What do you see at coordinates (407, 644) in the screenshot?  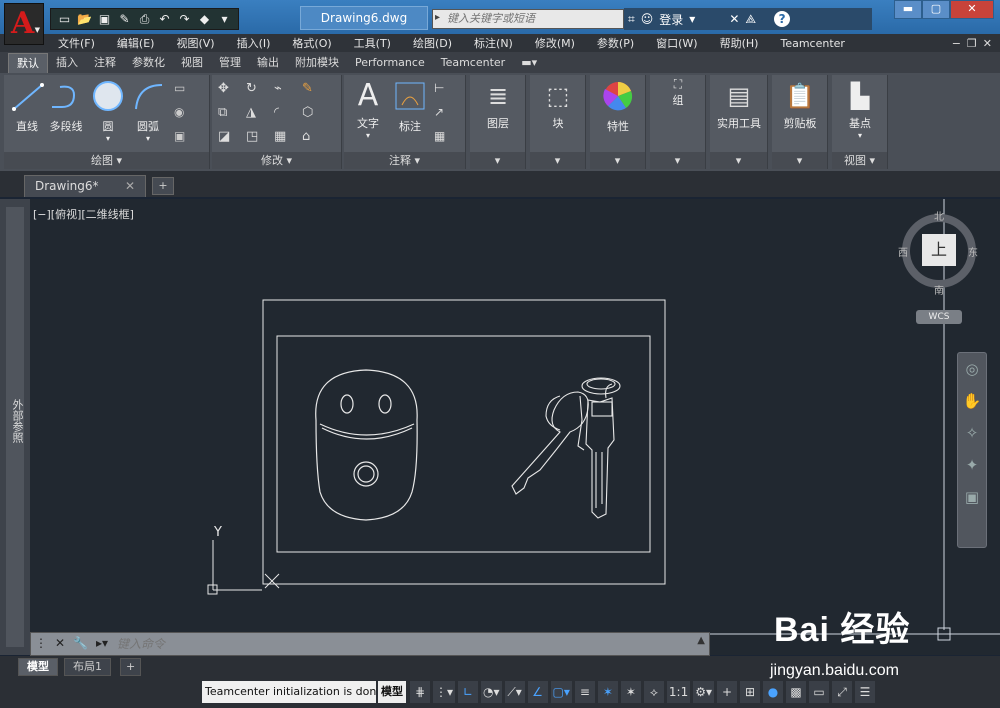 I see `command-input` at bounding box center [407, 644].